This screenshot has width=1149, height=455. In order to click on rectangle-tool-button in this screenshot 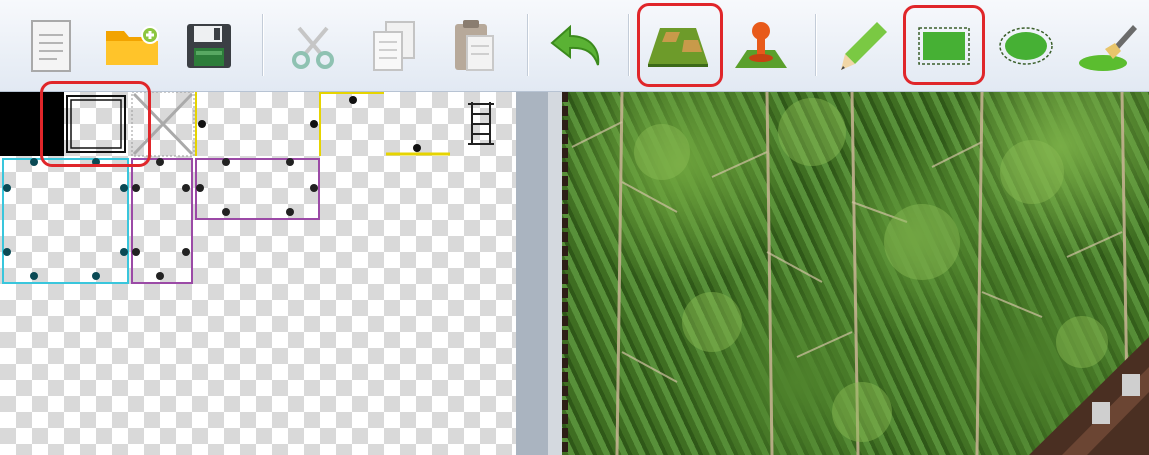, I will do `click(944, 46)`.